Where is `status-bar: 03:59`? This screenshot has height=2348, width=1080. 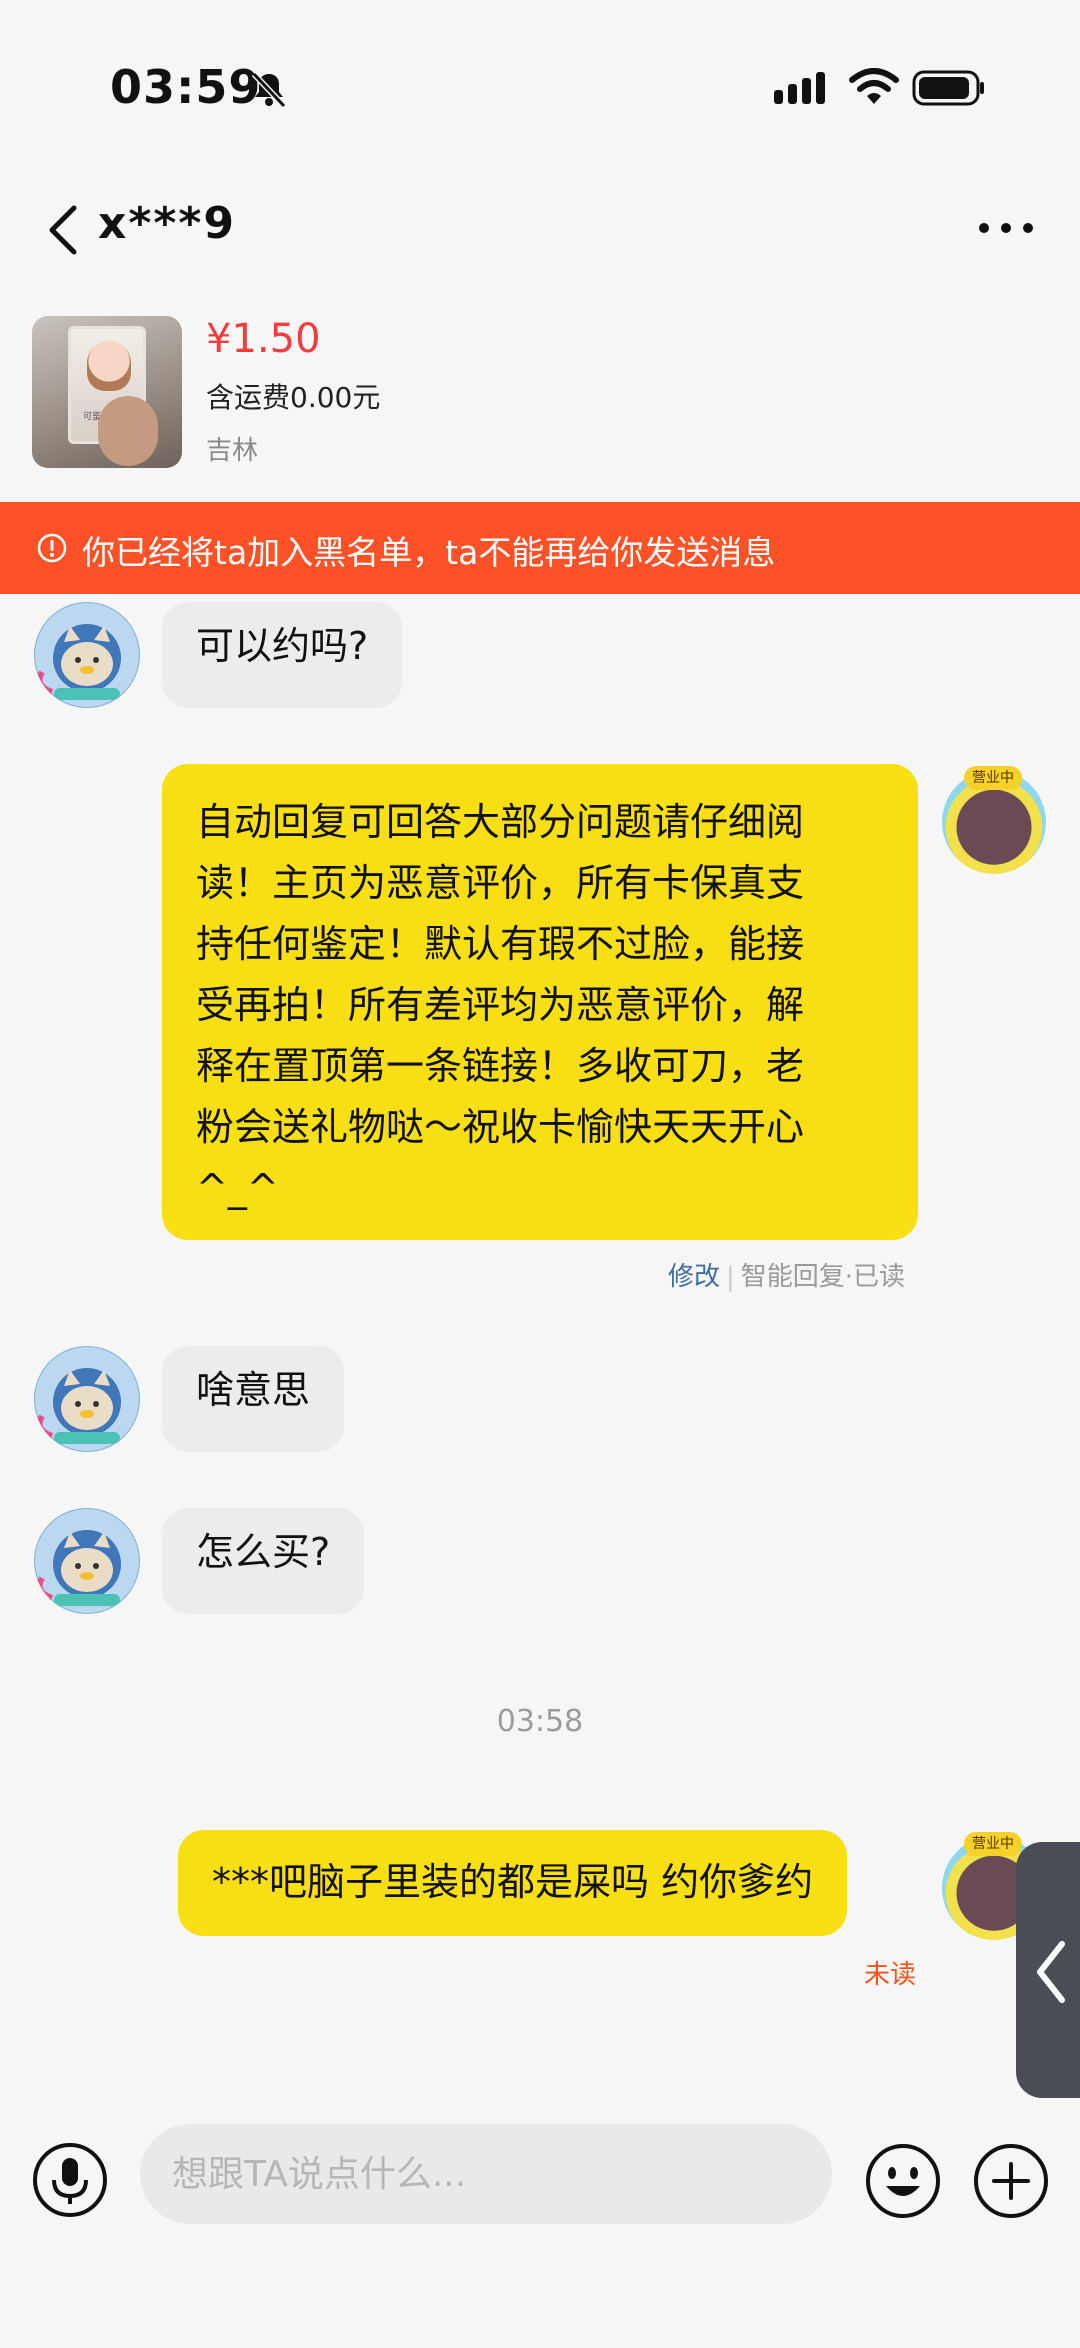
status-bar: 03:59 is located at coordinates (540, 90).